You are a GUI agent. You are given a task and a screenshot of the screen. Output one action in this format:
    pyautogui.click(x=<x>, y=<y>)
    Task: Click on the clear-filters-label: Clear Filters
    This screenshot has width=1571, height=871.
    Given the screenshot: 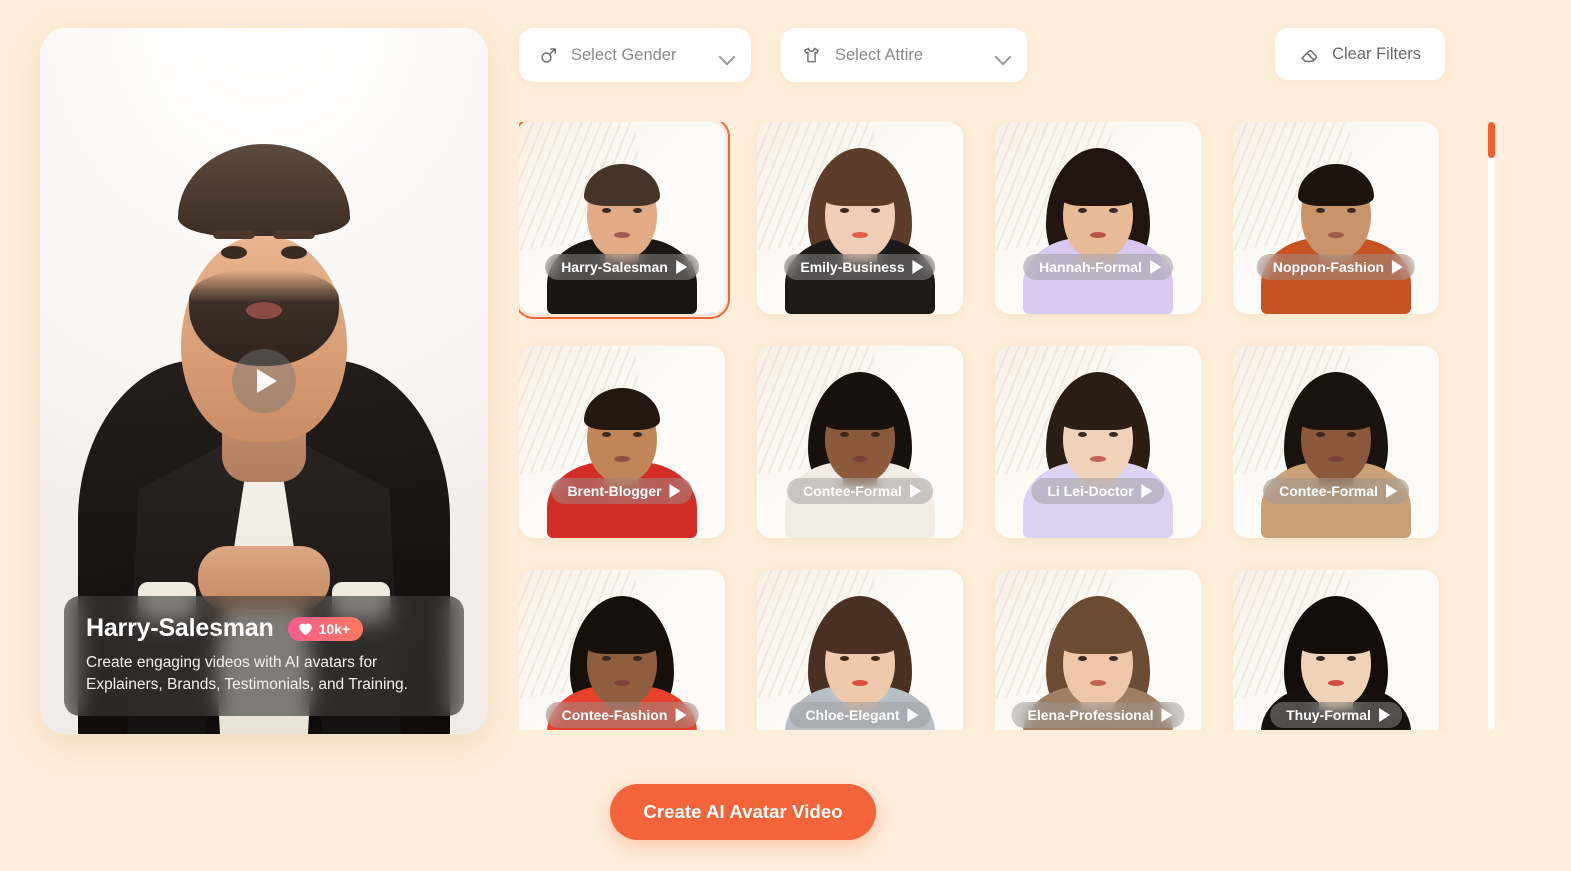 What is the action you would take?
    pyautogui.click(x=1376, y=53)
    